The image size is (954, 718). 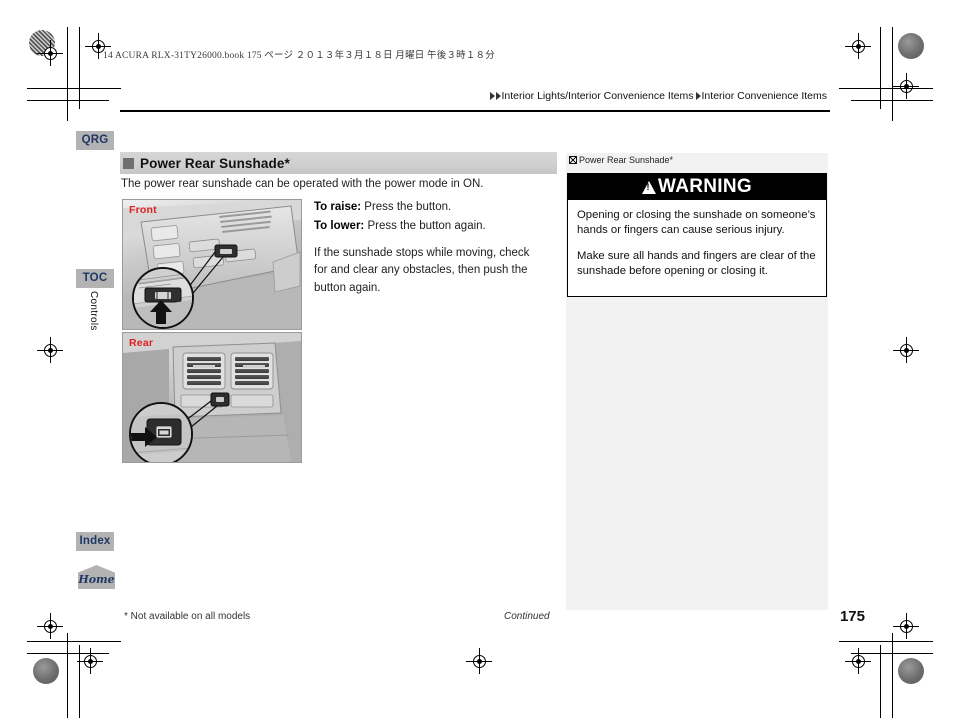 I want to click on crop-mark-tl-v2, so click(x=79, y=68).